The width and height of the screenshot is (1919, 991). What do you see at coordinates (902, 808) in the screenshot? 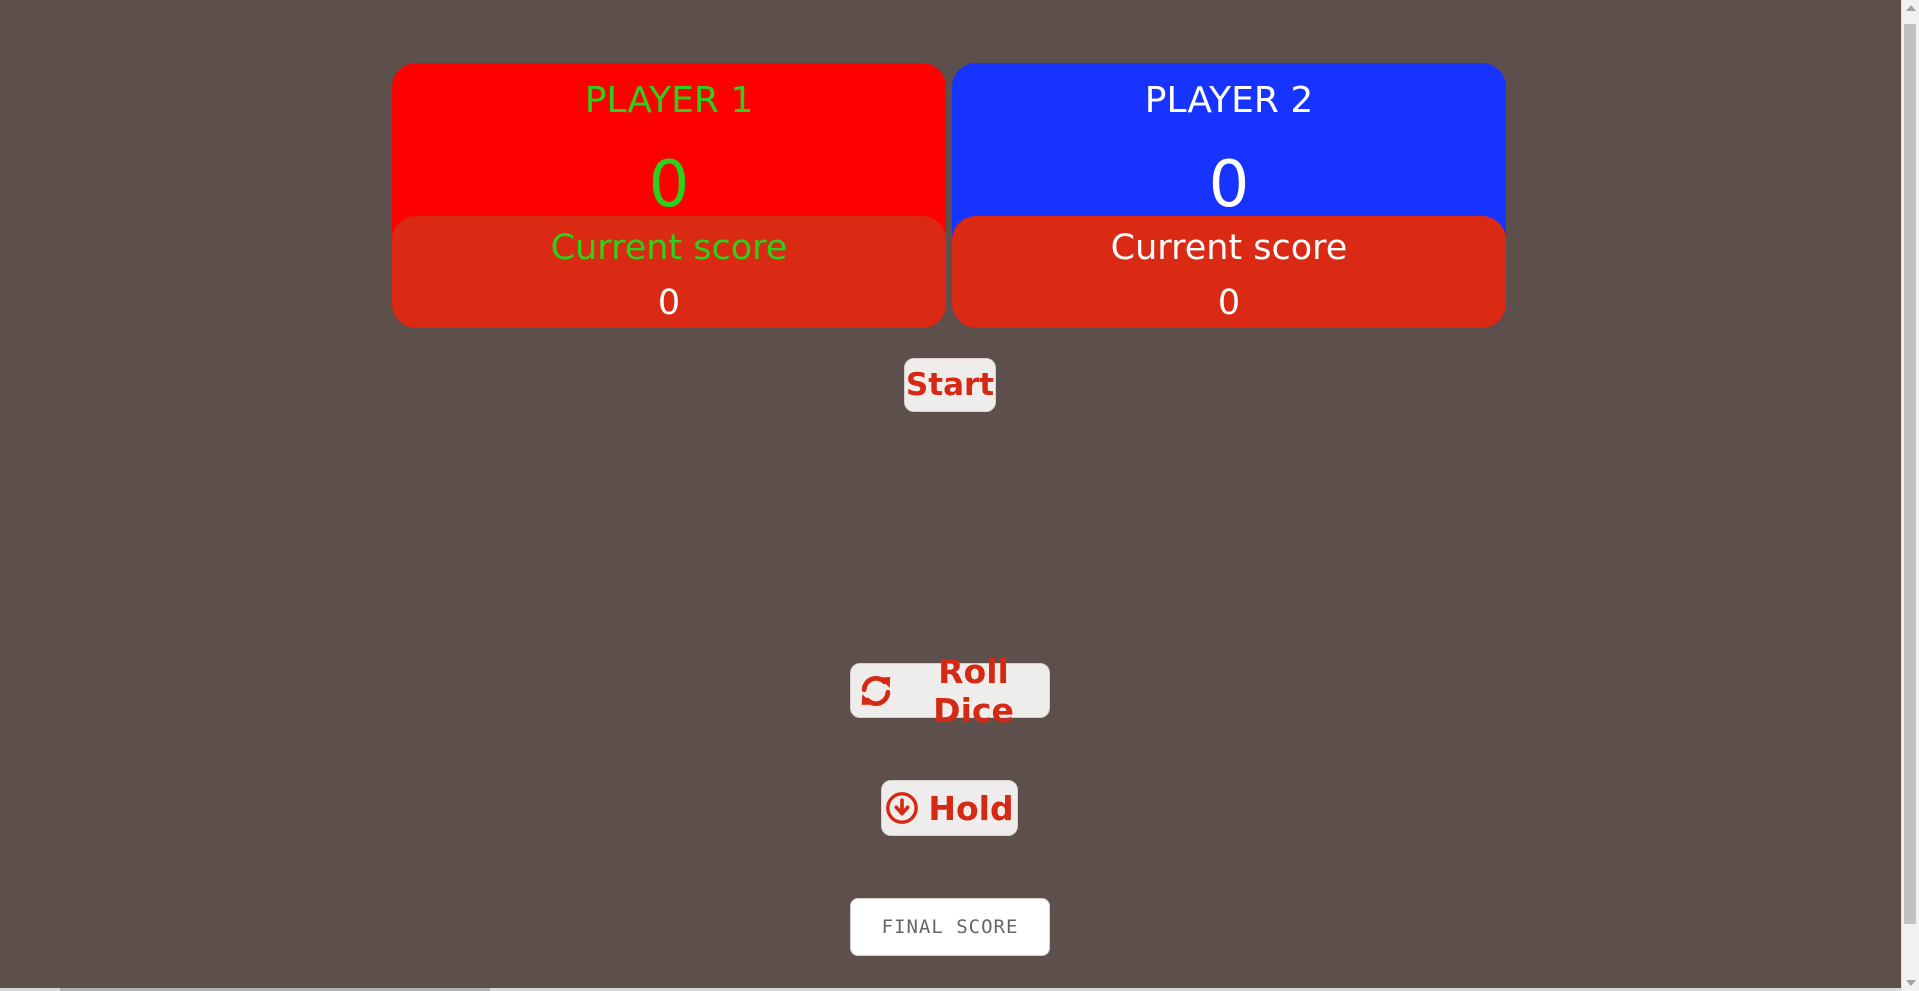
I see `arrow-down-circle-icon` at bounding box center [902, 808].